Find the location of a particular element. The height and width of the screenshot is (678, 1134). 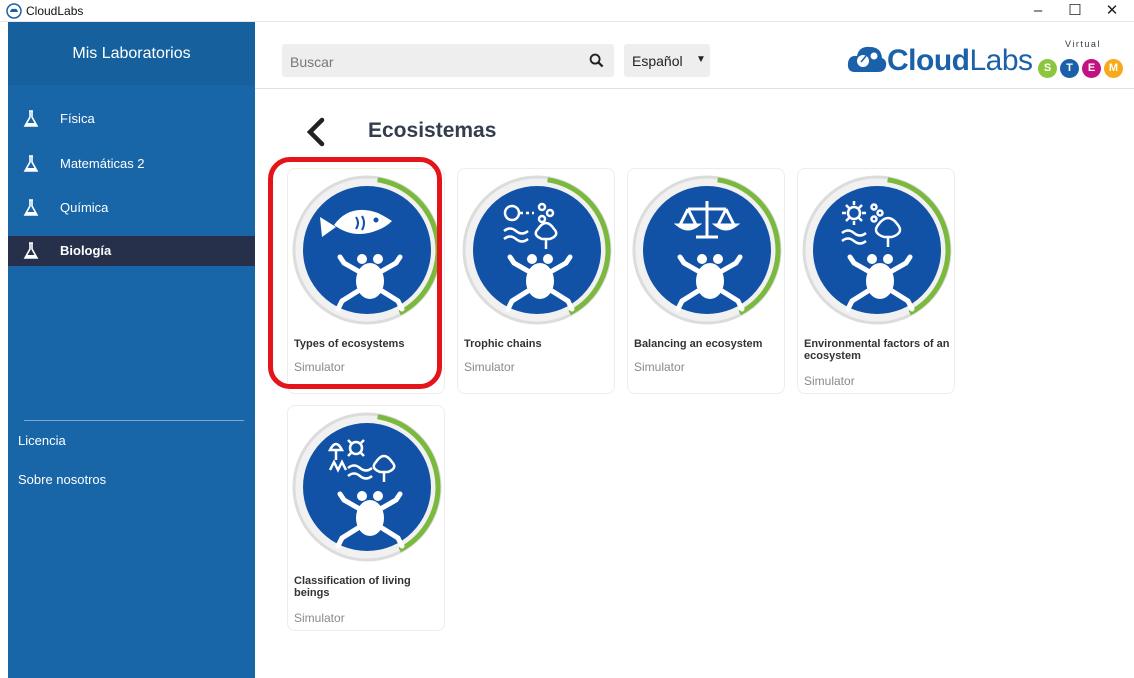

search-icon is located at coordinates (596, 60).